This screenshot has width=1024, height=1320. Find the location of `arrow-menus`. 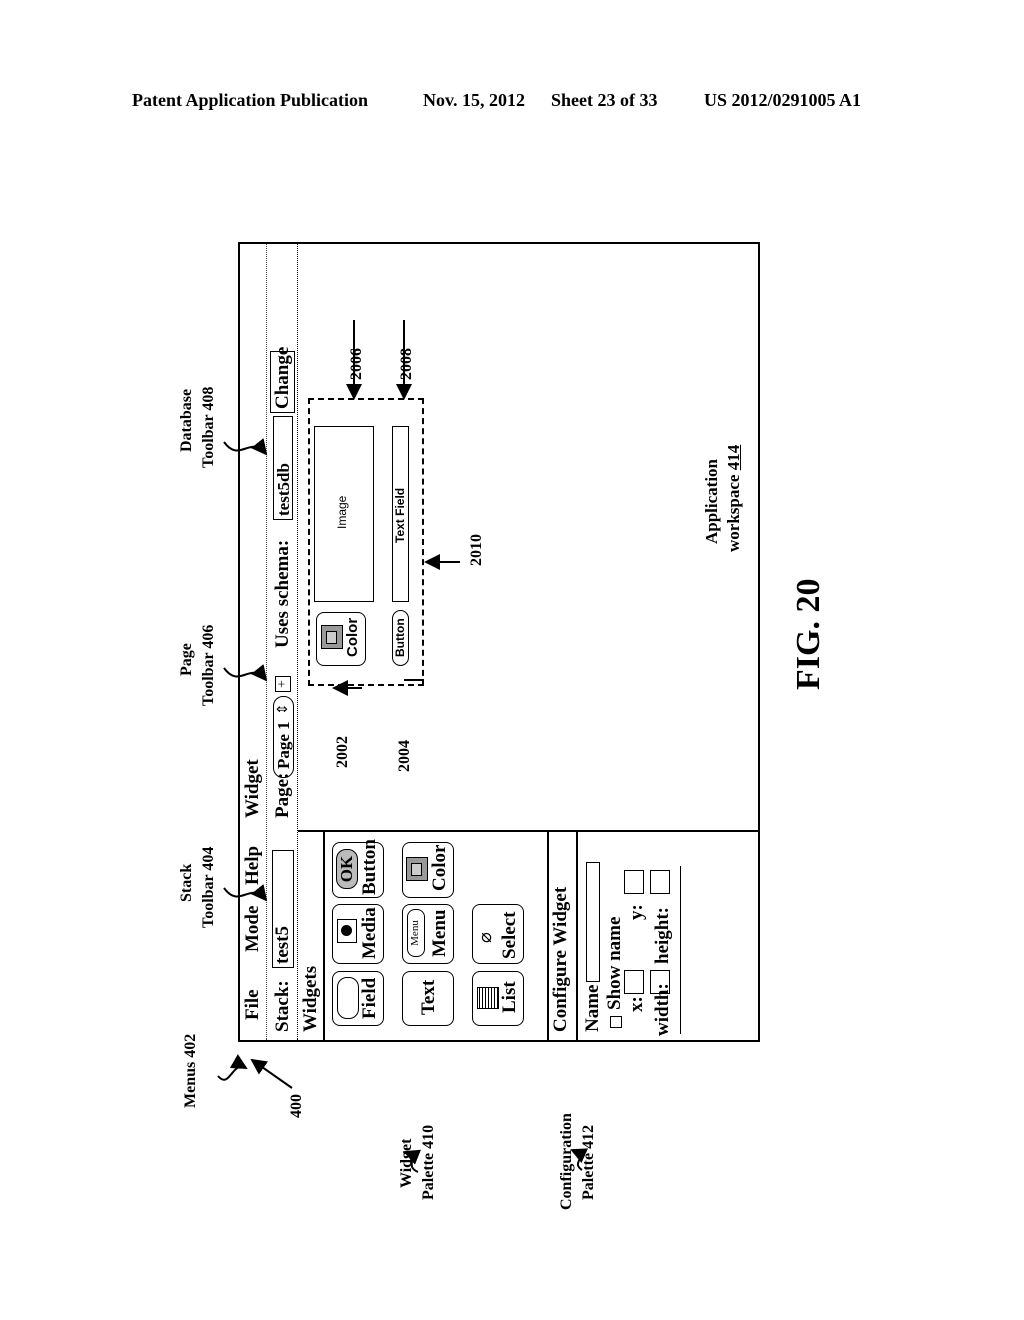

arrow-menus is located at coordinates (232, 1067).